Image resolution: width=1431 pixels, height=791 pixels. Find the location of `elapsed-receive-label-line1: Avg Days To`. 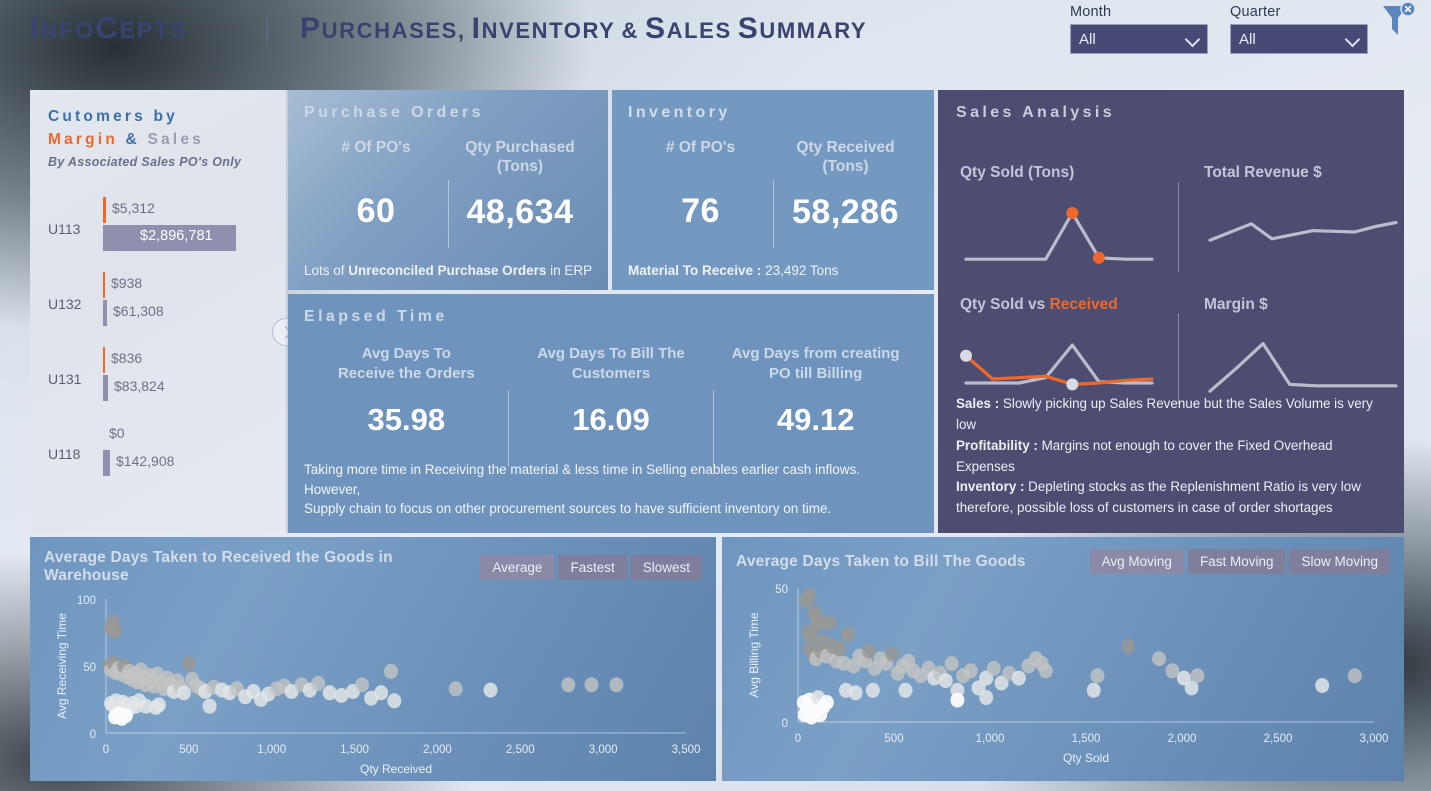

elapsed-receive-label-line1: Avg Days To is located at coordinates (406, 353).